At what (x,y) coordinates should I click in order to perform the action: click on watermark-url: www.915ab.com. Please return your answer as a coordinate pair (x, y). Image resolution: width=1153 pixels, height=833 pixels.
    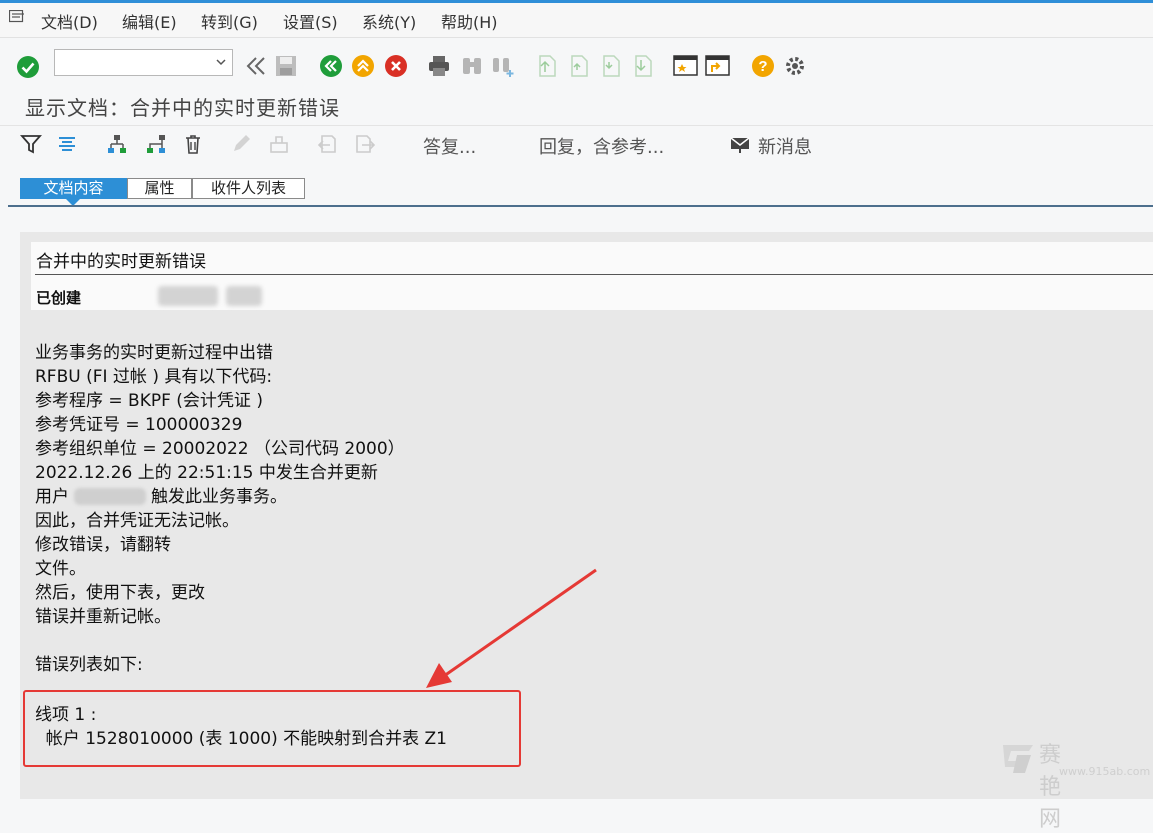
    Looking at the image, I should click on (1105, 771).